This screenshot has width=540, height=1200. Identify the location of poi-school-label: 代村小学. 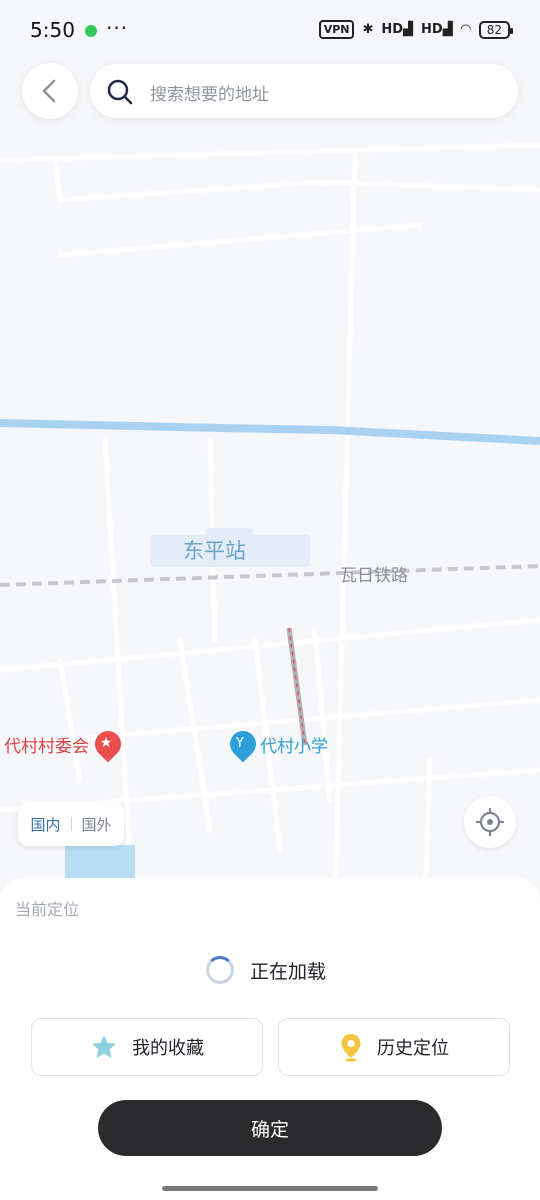
(294, 746).